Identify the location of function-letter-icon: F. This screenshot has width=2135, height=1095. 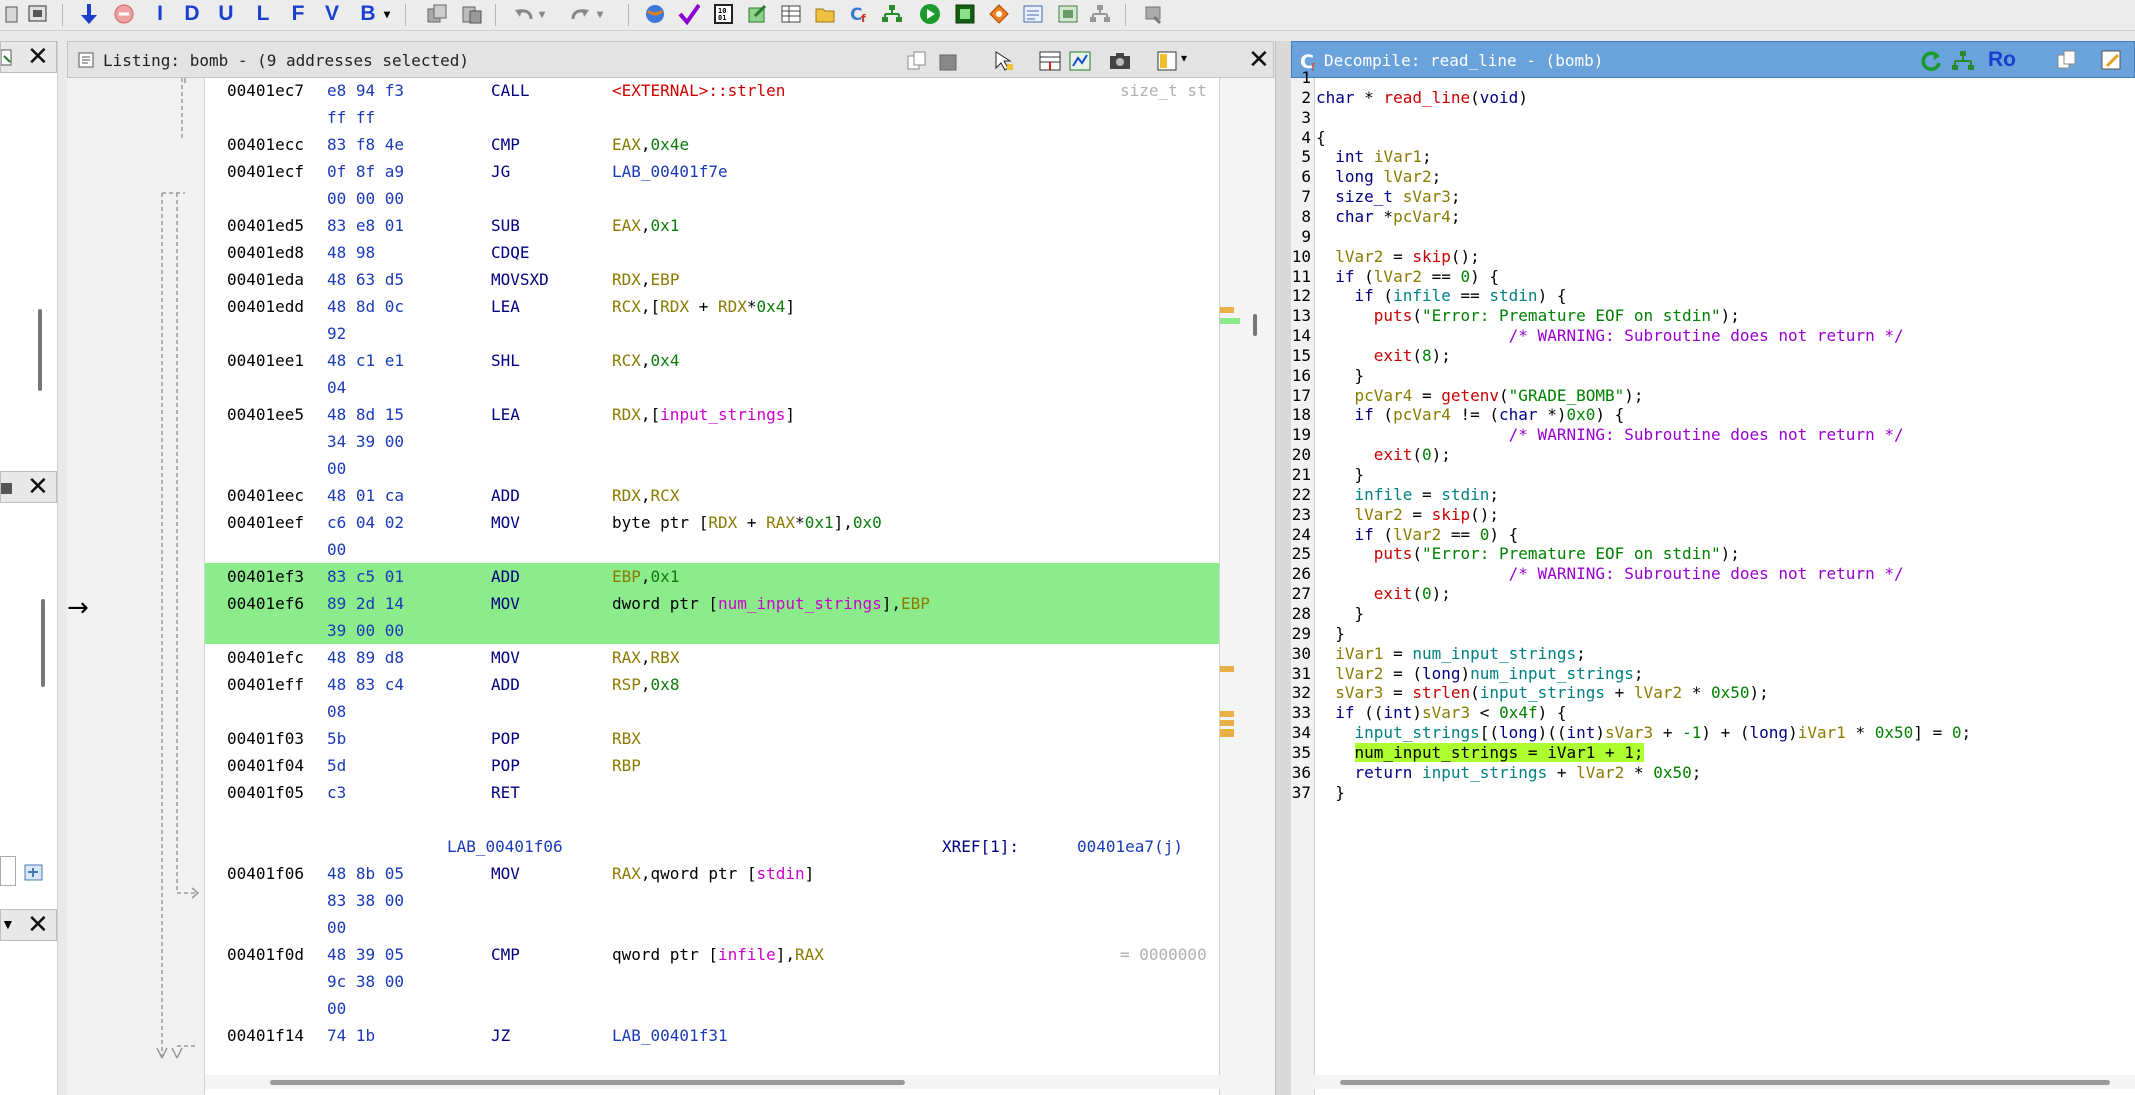
(298, 14).